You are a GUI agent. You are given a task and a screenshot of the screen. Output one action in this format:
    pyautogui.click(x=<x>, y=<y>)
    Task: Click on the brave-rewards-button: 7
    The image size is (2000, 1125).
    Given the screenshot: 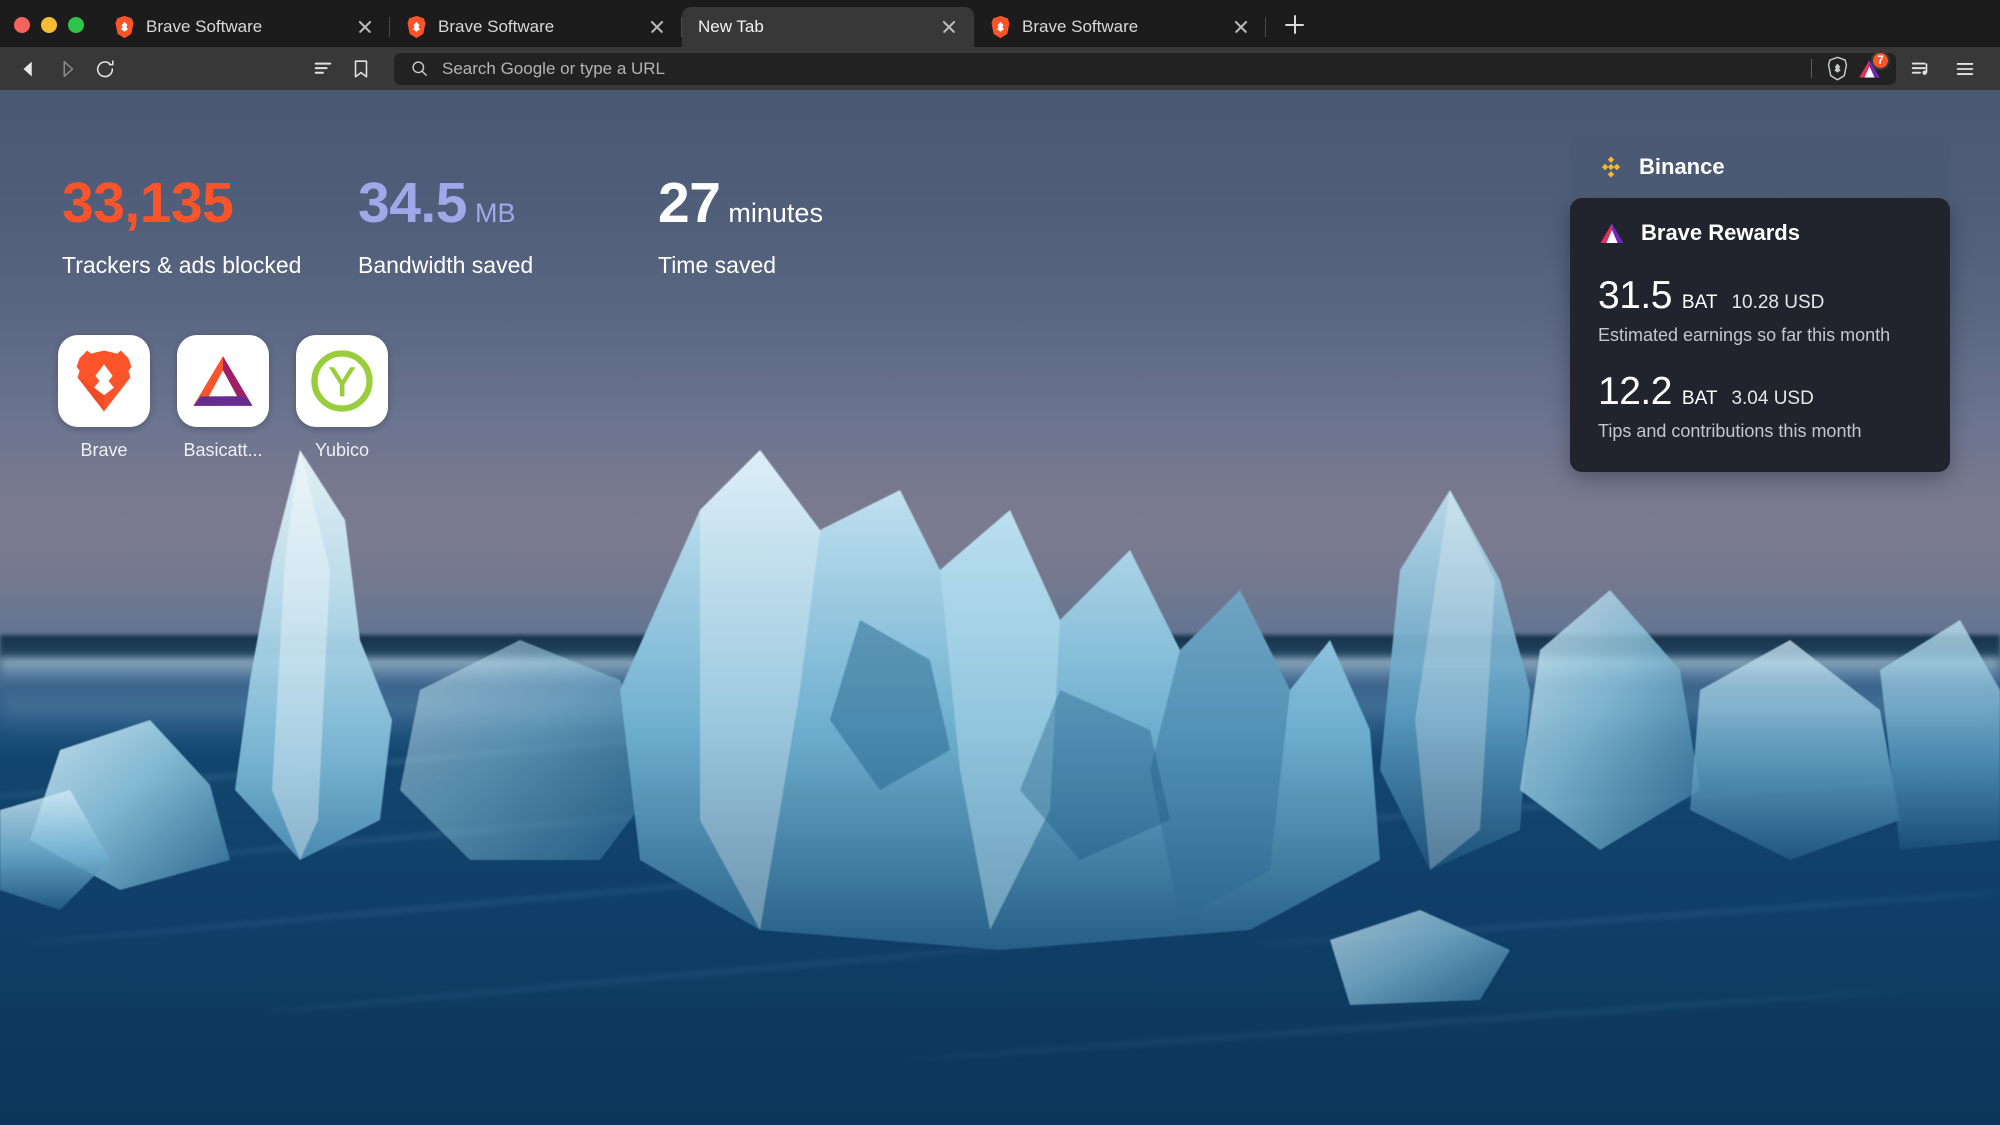 What is the action you would take?
    pyautogui.click(x=1871, y=67)
    